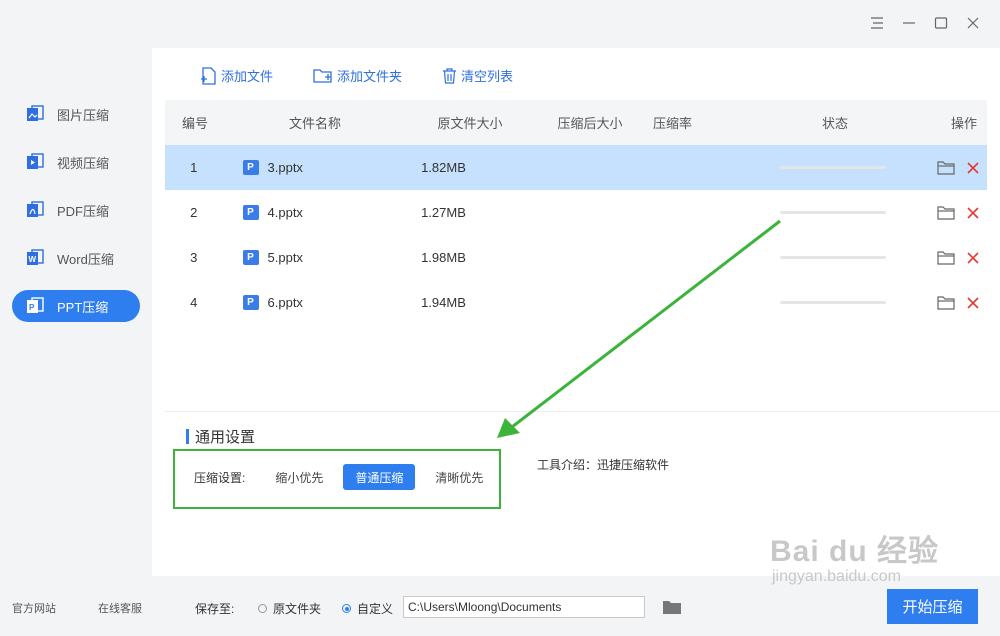  I want to click on add-folder-label: 添加文件夹, so click(370, 76).